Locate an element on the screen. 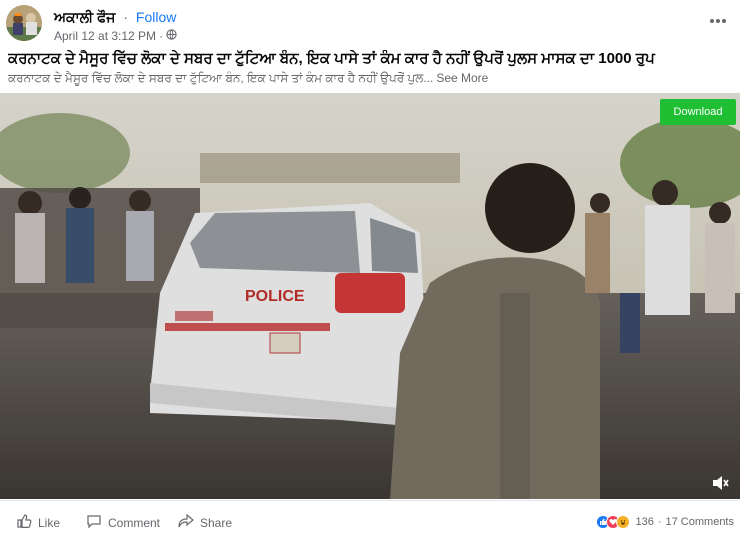  avatar-image is located at coordinates (24, 23).